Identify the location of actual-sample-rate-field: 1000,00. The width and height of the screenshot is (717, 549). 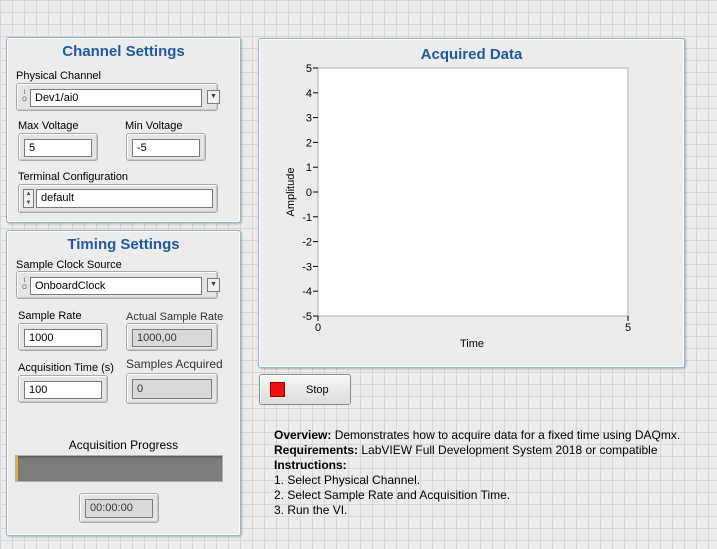
(172, 338).